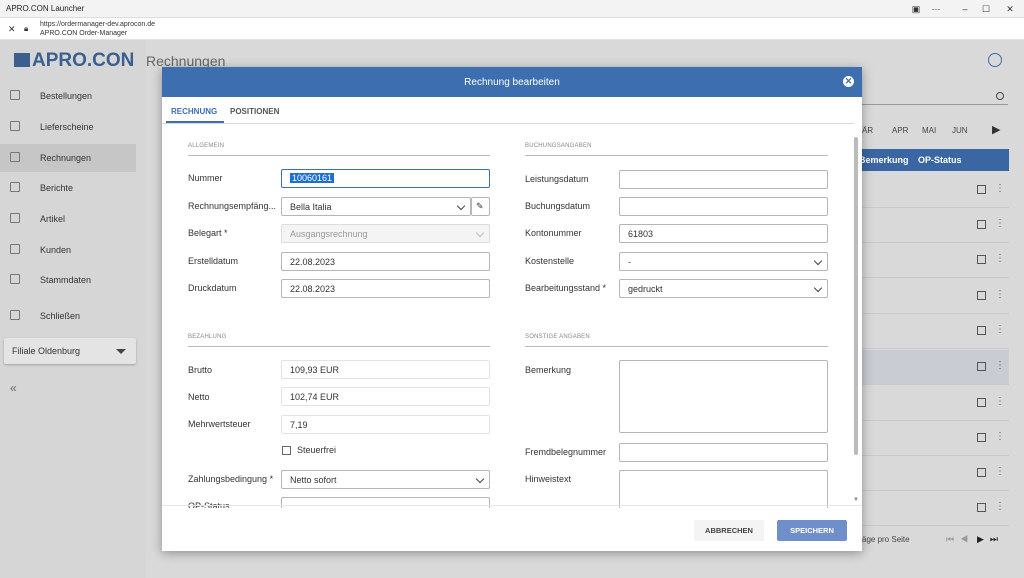  I want to click on sidebar-item-label: Bestellungen, so click(66, 96).